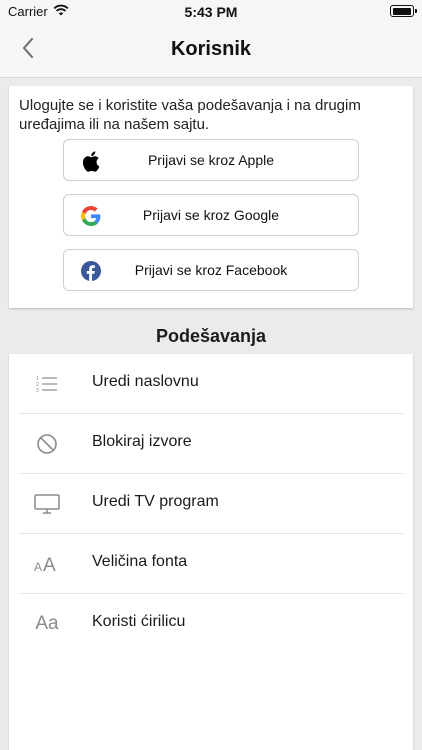  What do you see at coordinates (211, 336) in the screenshot?
I see `settings-title: Podešavanja` at bounding box center [211, 336].